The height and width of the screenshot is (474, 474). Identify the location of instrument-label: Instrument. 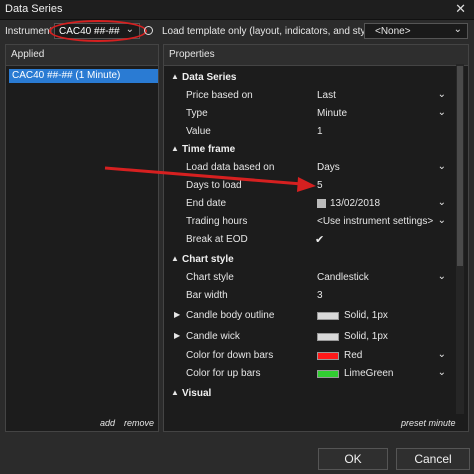
(29, 31).